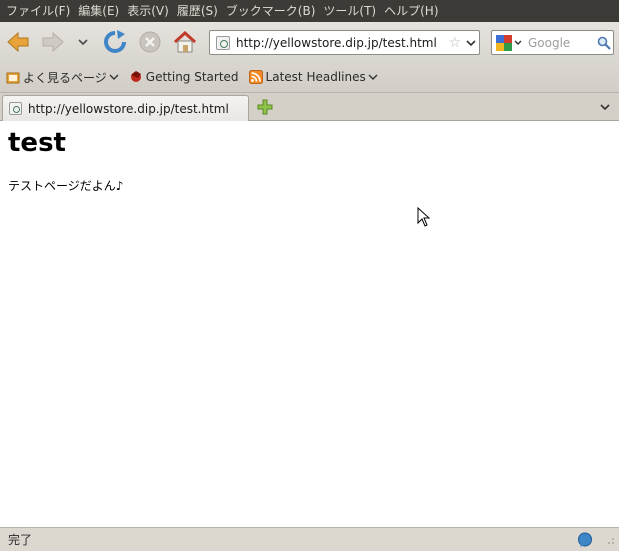  I want to click on folder-icon, so click(13, 78).